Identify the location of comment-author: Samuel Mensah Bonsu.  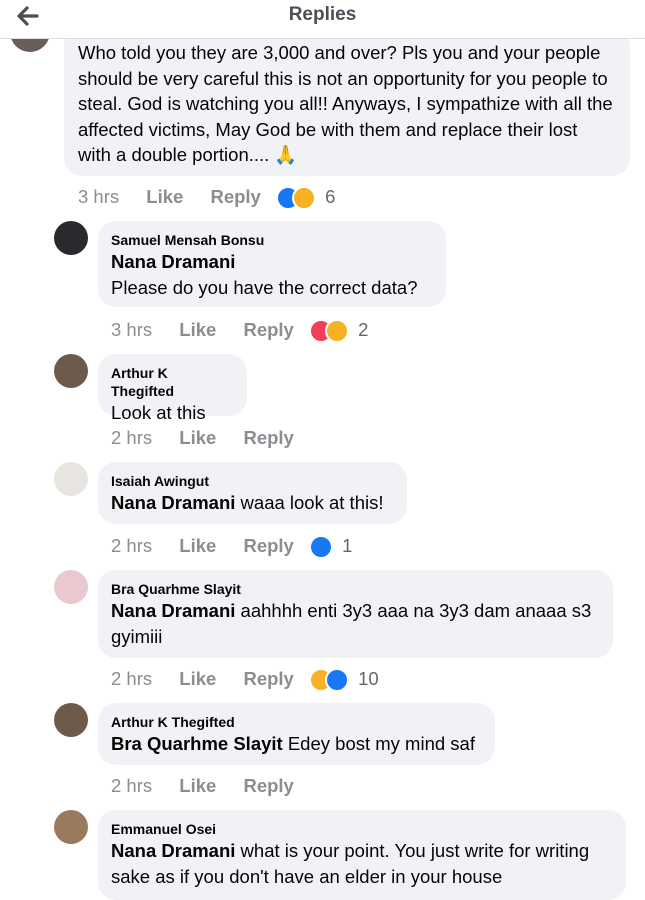
(272, 240).